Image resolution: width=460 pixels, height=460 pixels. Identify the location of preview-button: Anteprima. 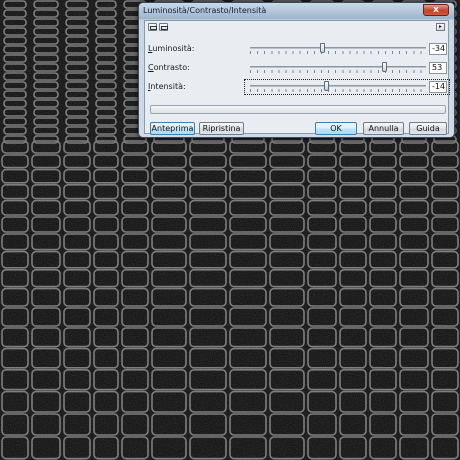
(172, 128).